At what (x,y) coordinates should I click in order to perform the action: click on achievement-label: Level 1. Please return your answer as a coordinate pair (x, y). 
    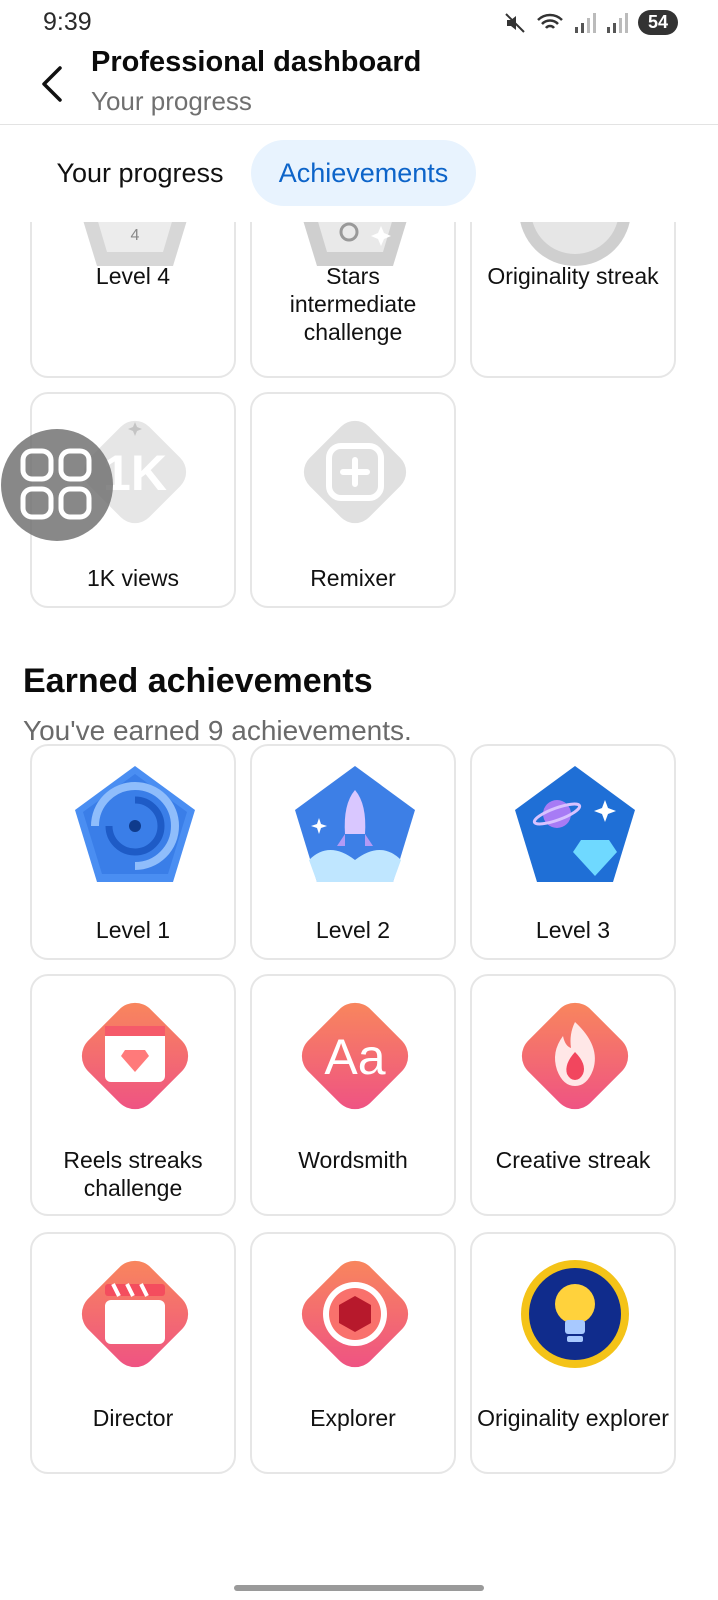
    Looking at the image, I should click on (133, 930).